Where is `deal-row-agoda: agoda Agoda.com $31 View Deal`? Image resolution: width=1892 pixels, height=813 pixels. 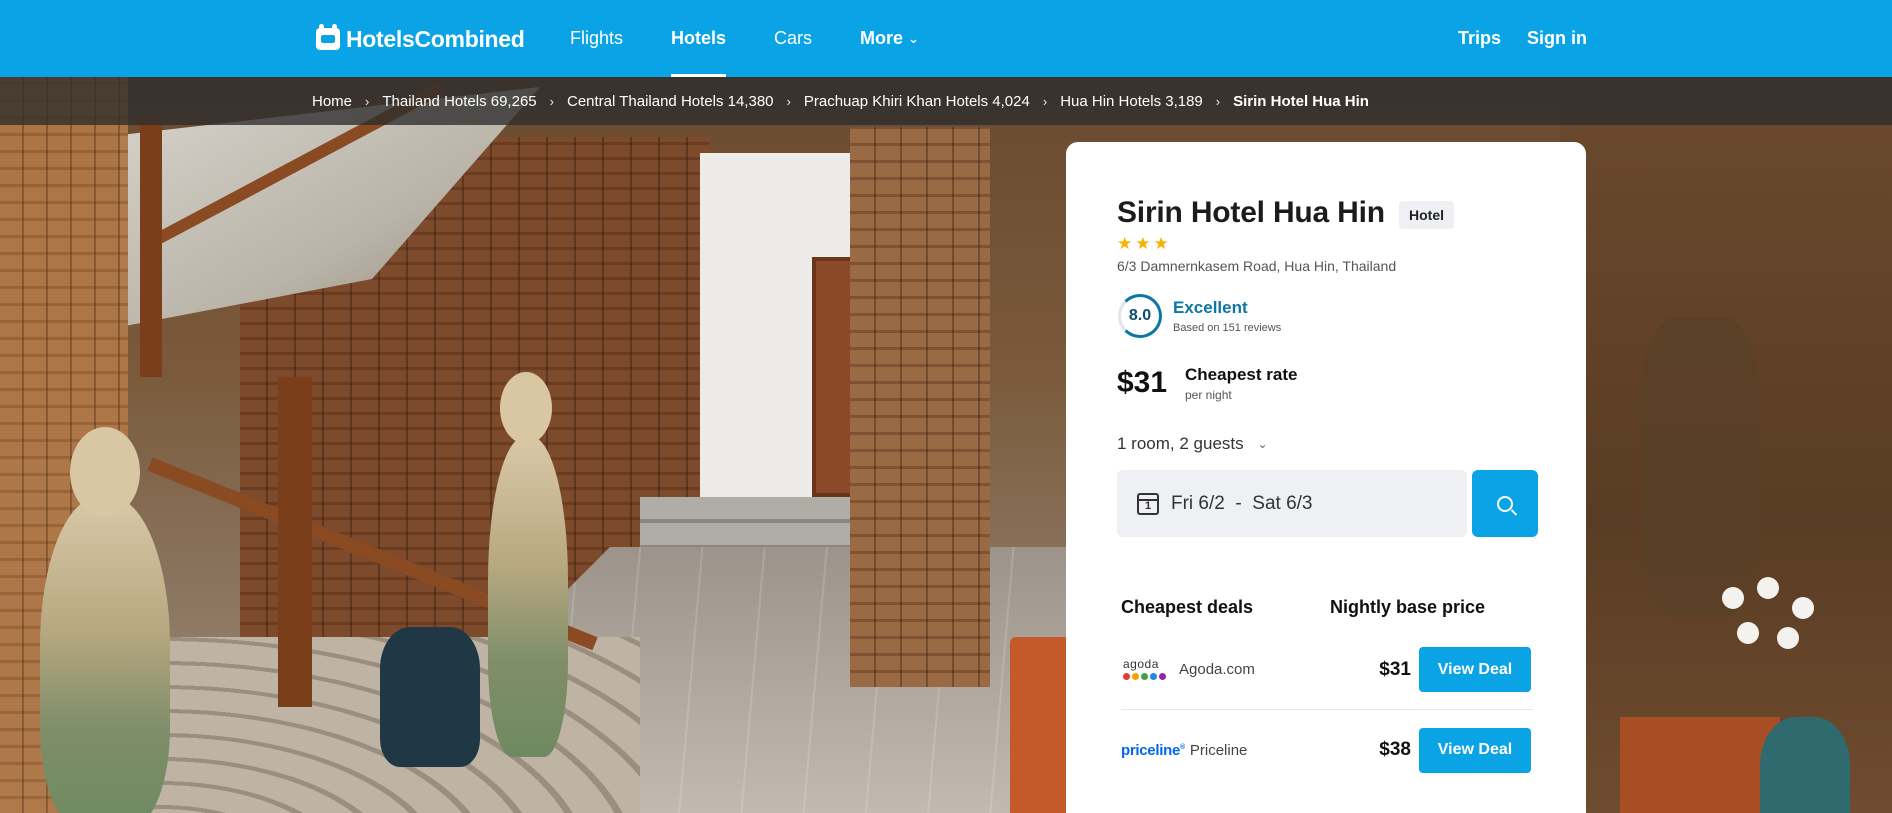 deal-row-agoda: agoda Agoda.com $31 View Deal is located at coordinates (1327, 670).